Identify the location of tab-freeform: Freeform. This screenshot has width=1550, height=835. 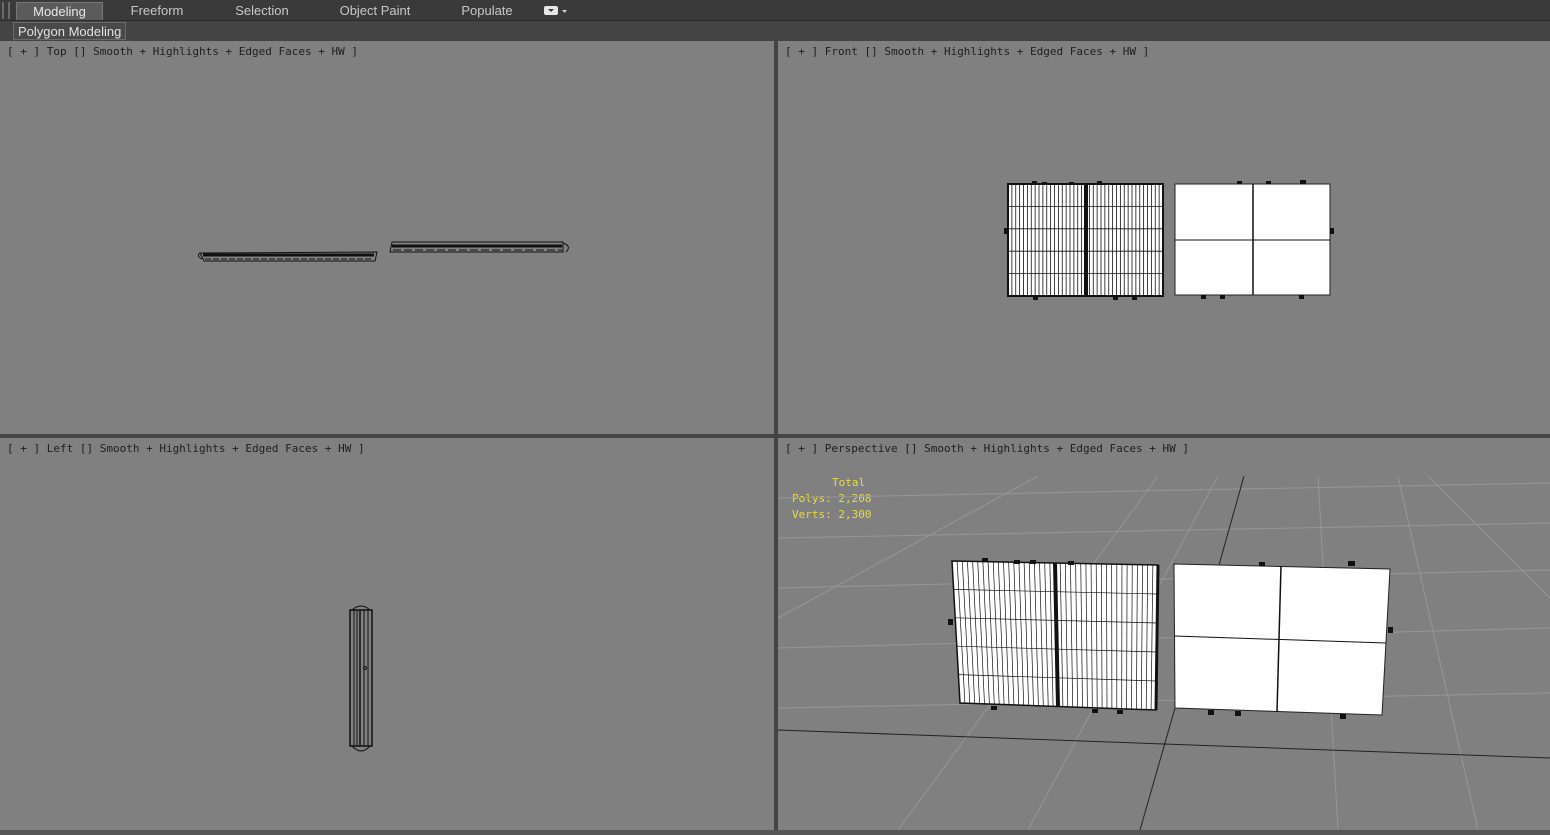
(157, 11).